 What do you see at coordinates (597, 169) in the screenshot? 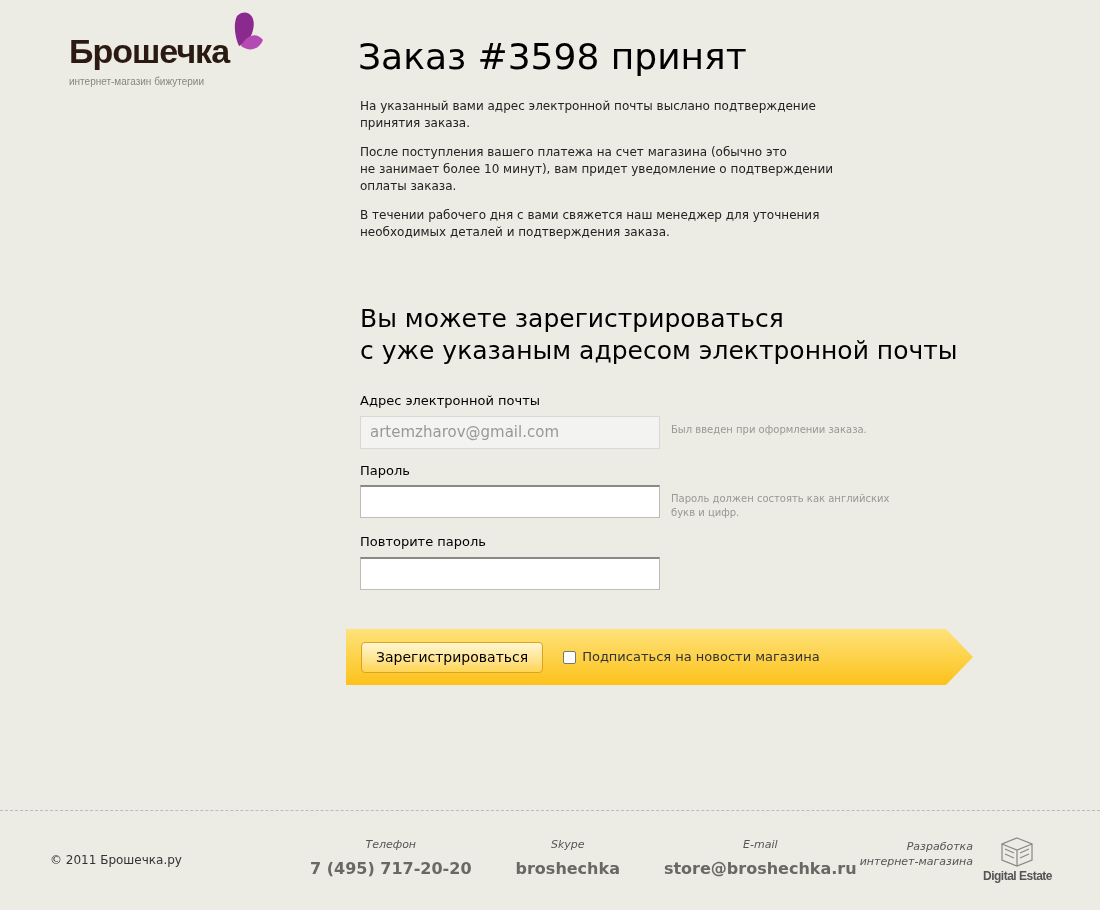
I see `info-paragraph: После поступления вашего платежа на счет магазина (обычно это не занимает более 10 минут), вам придет уведомление о подтверждении оплаты заказа.` at bounding box center [597, 169].